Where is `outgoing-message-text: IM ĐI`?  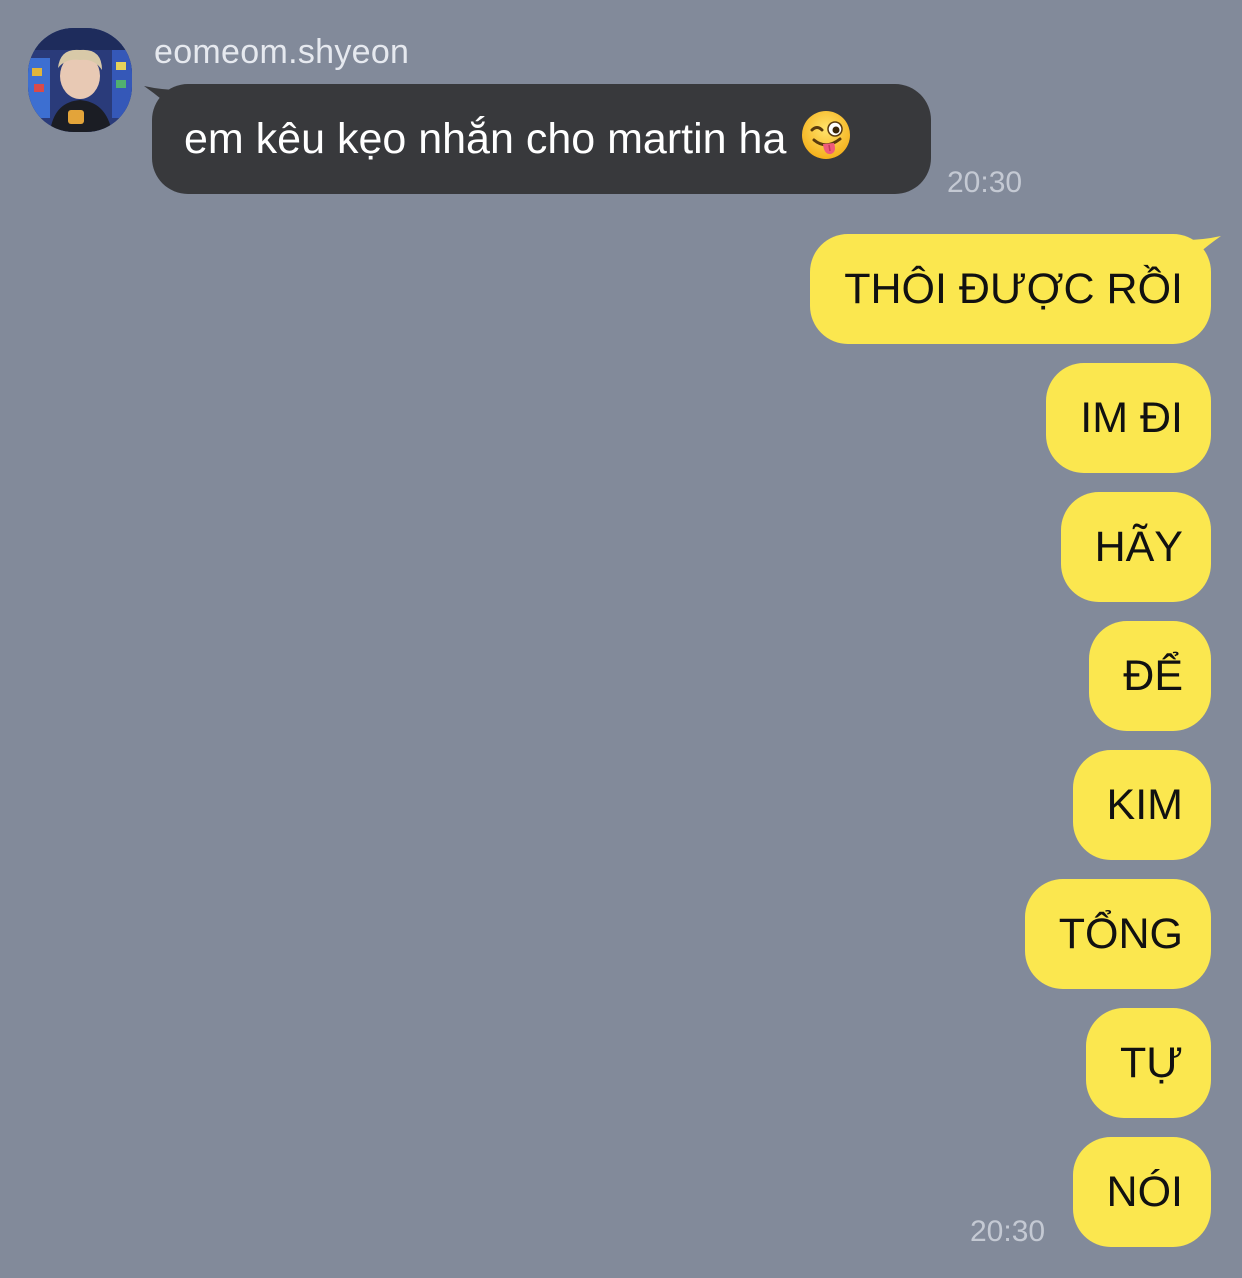 outgoing-message-text: IM ĐI is located at coordinates (1131, 418).